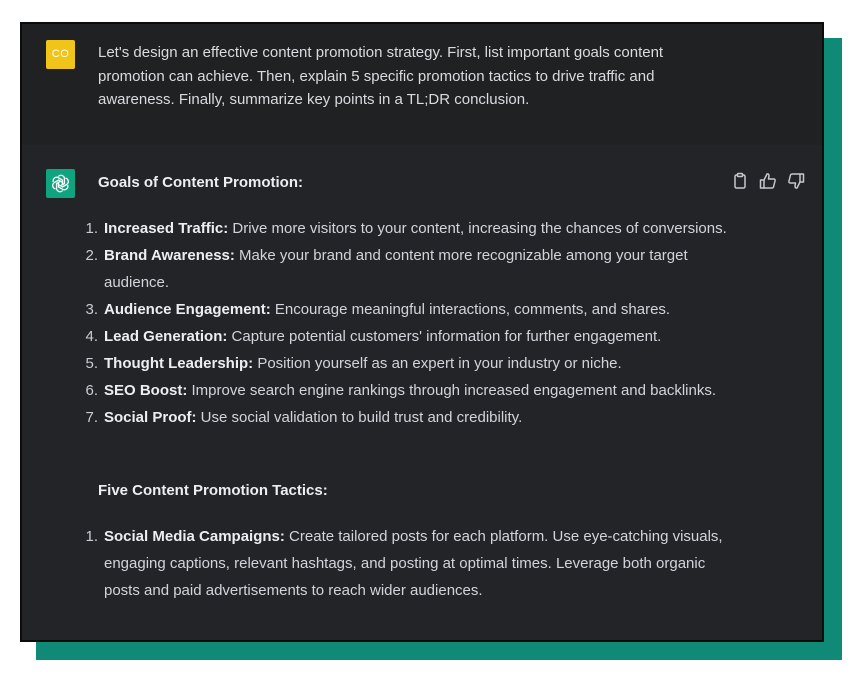 This screenshot has width=856, height=690. I want to click on goal-term: SEO Boost:, so click(146, 390).